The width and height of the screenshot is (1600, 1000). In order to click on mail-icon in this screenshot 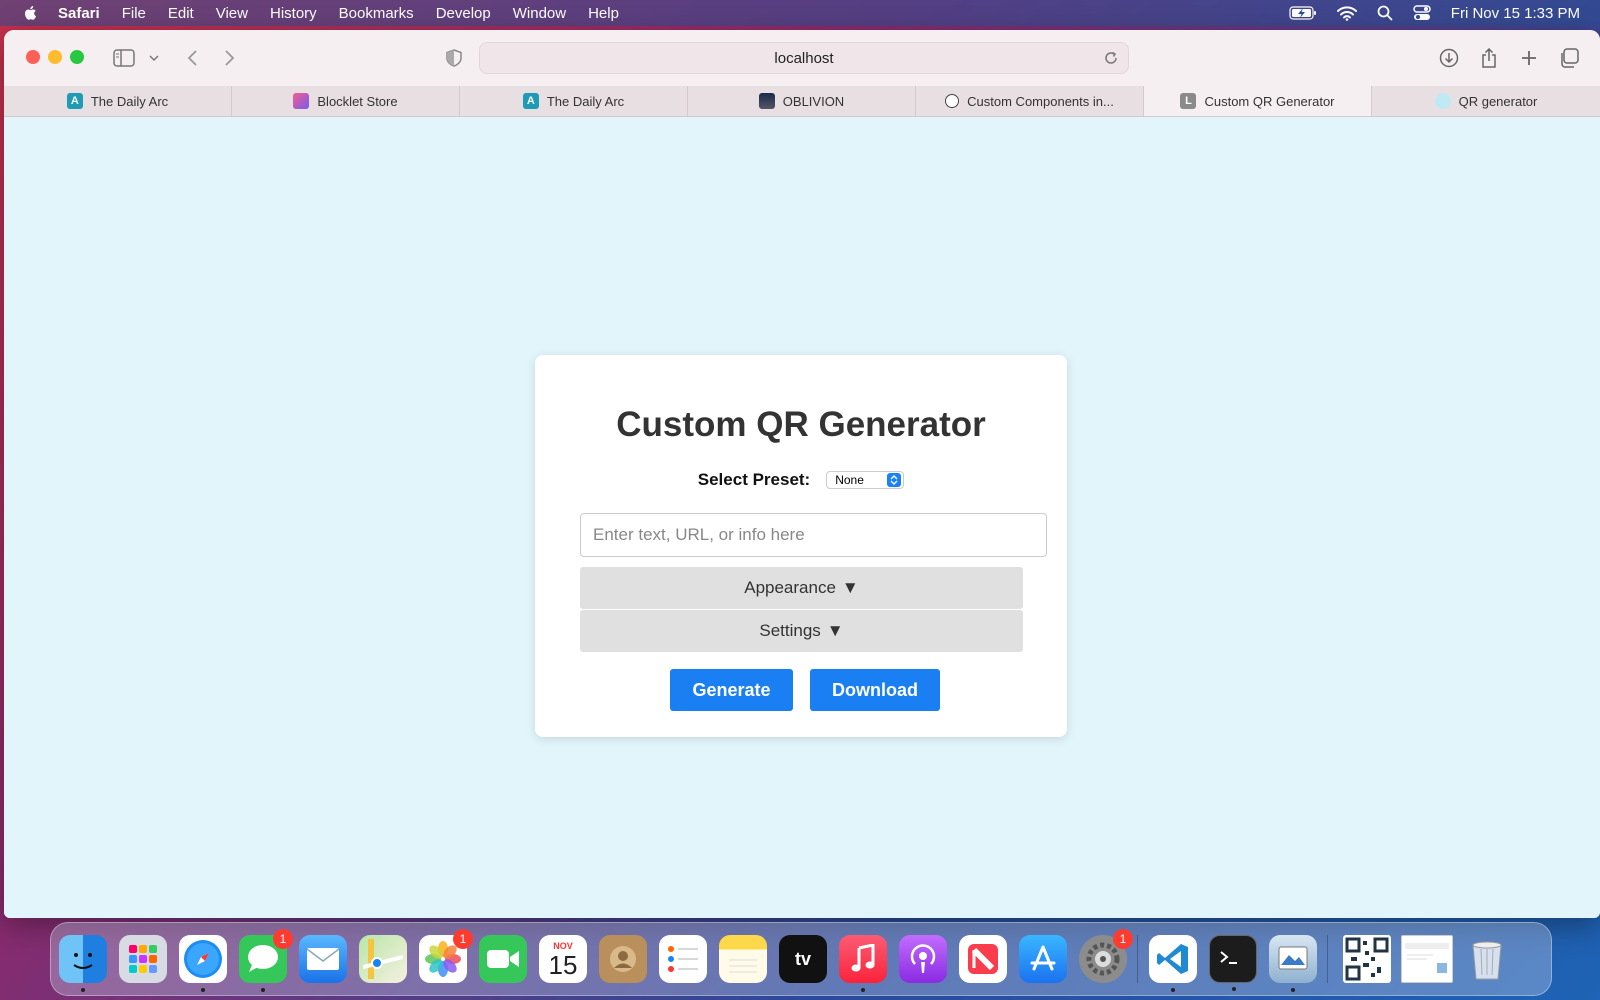, I will do `click(323, 959)`.